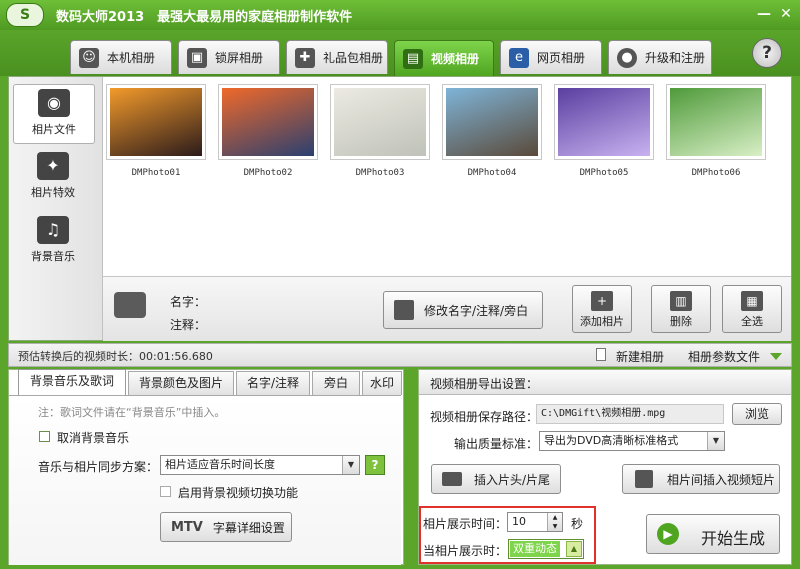 Image resolution: width=800 pixels, height=569 pixels. I want to click on edit-button-label: 修改名字/注释/旁白, so click(476, 310).